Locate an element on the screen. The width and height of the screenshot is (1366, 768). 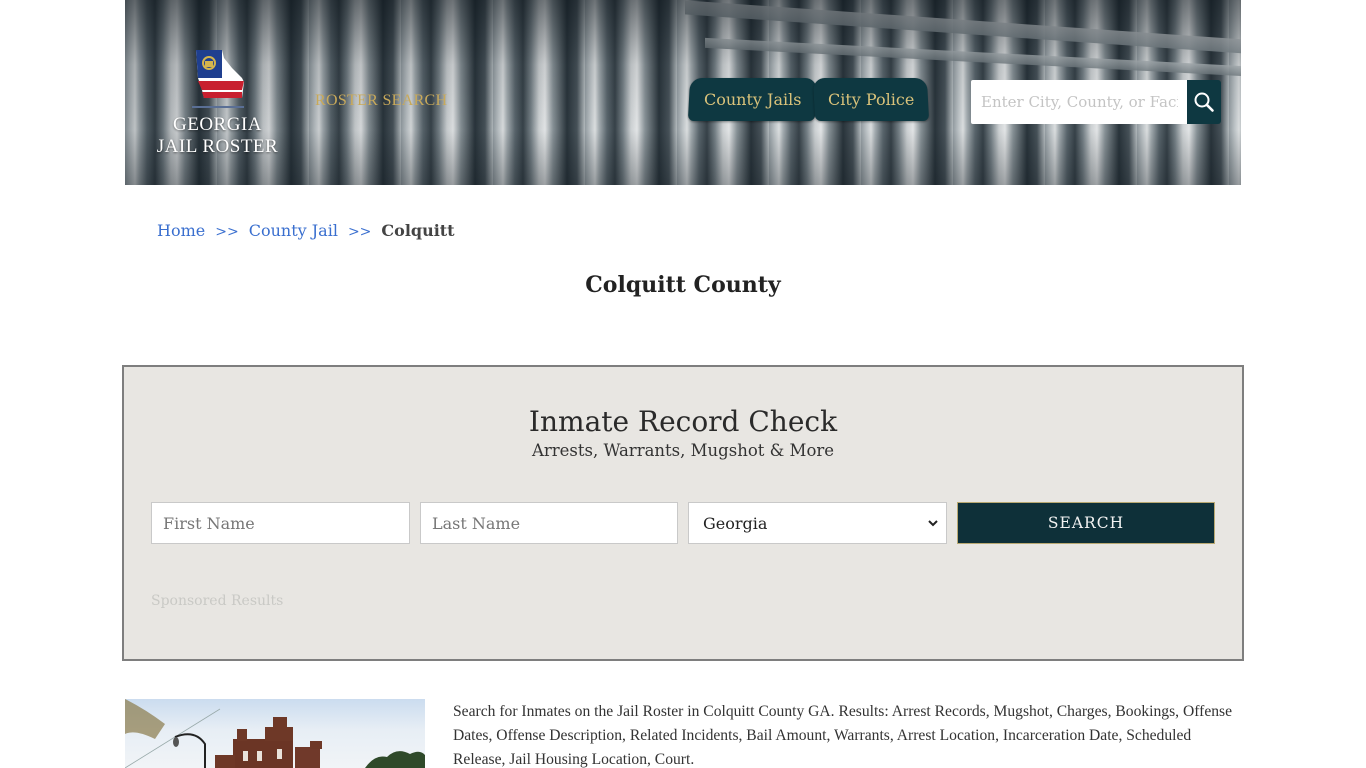
breadcrumb-home: Home is located at coordinates (181, 230).